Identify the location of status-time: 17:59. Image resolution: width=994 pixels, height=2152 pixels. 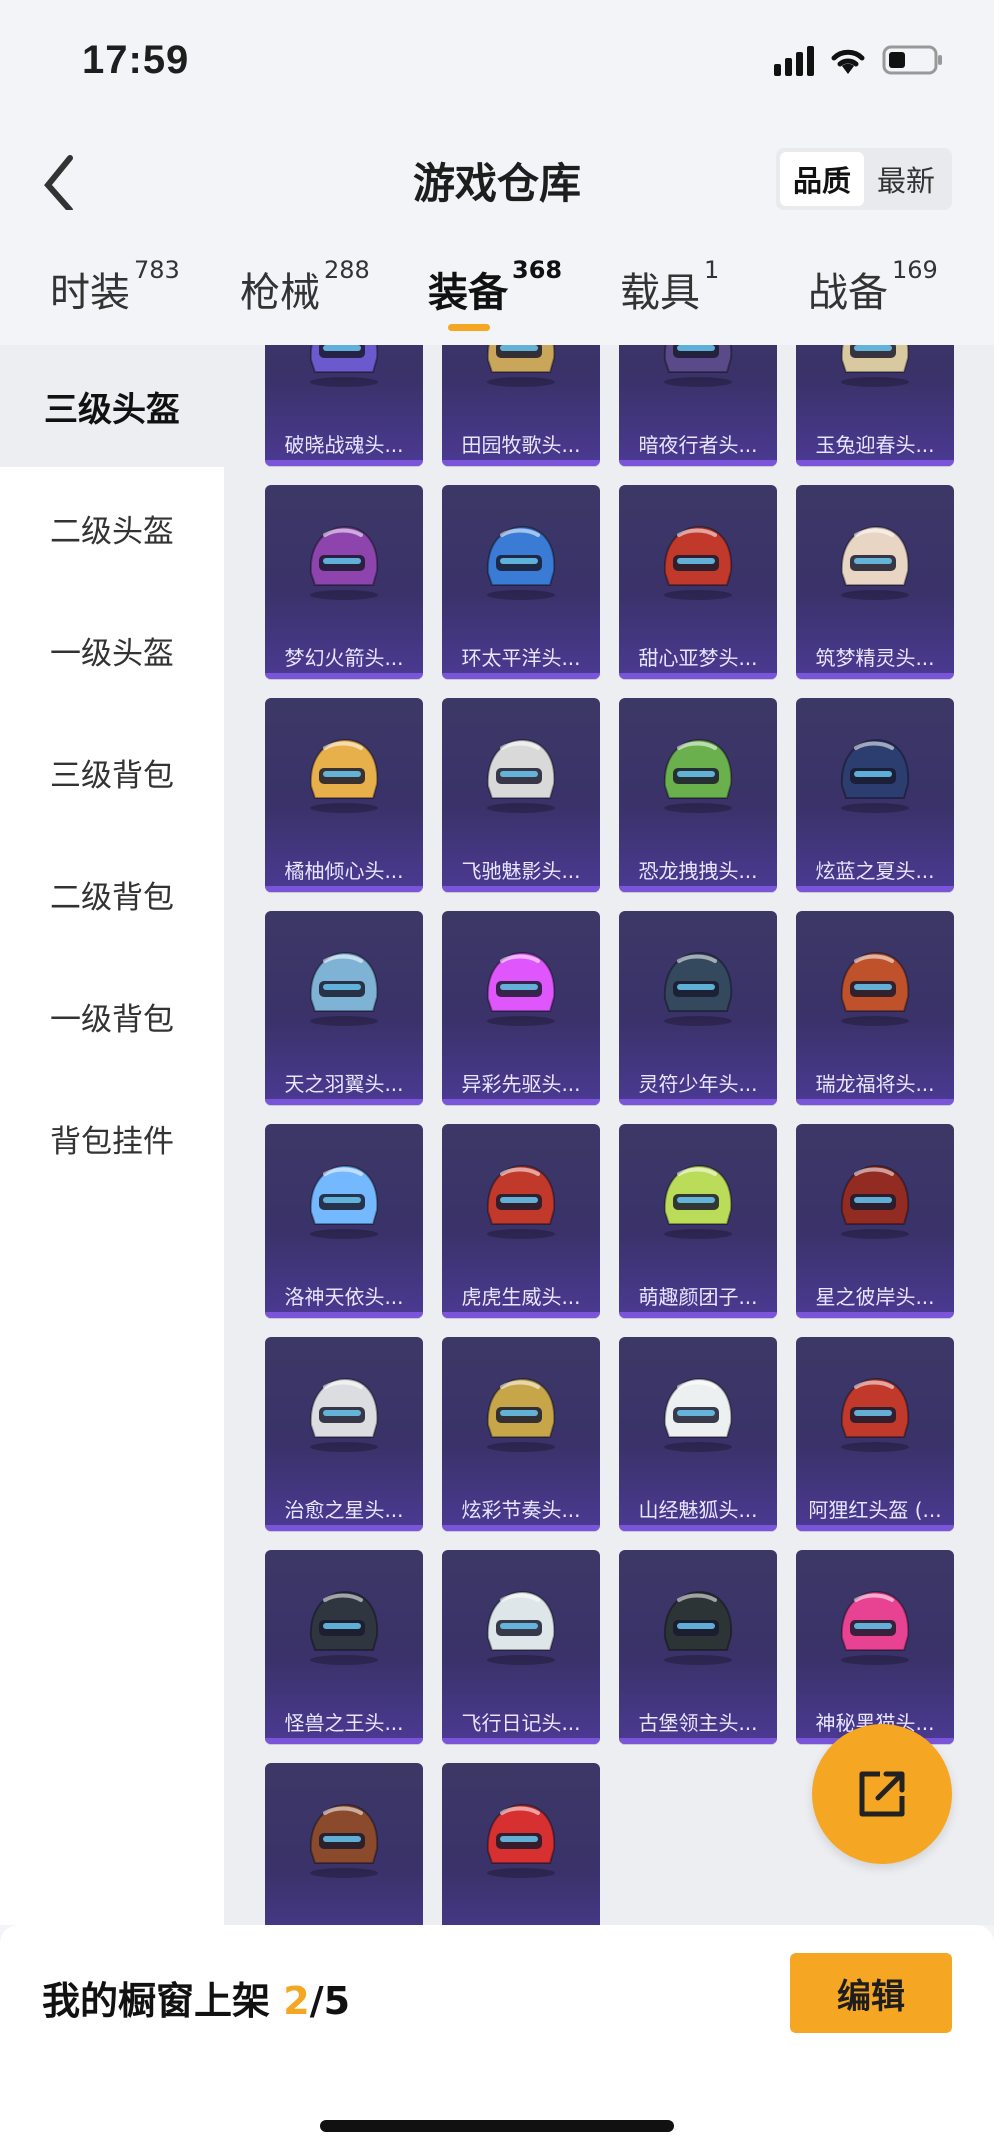
(136, 60).